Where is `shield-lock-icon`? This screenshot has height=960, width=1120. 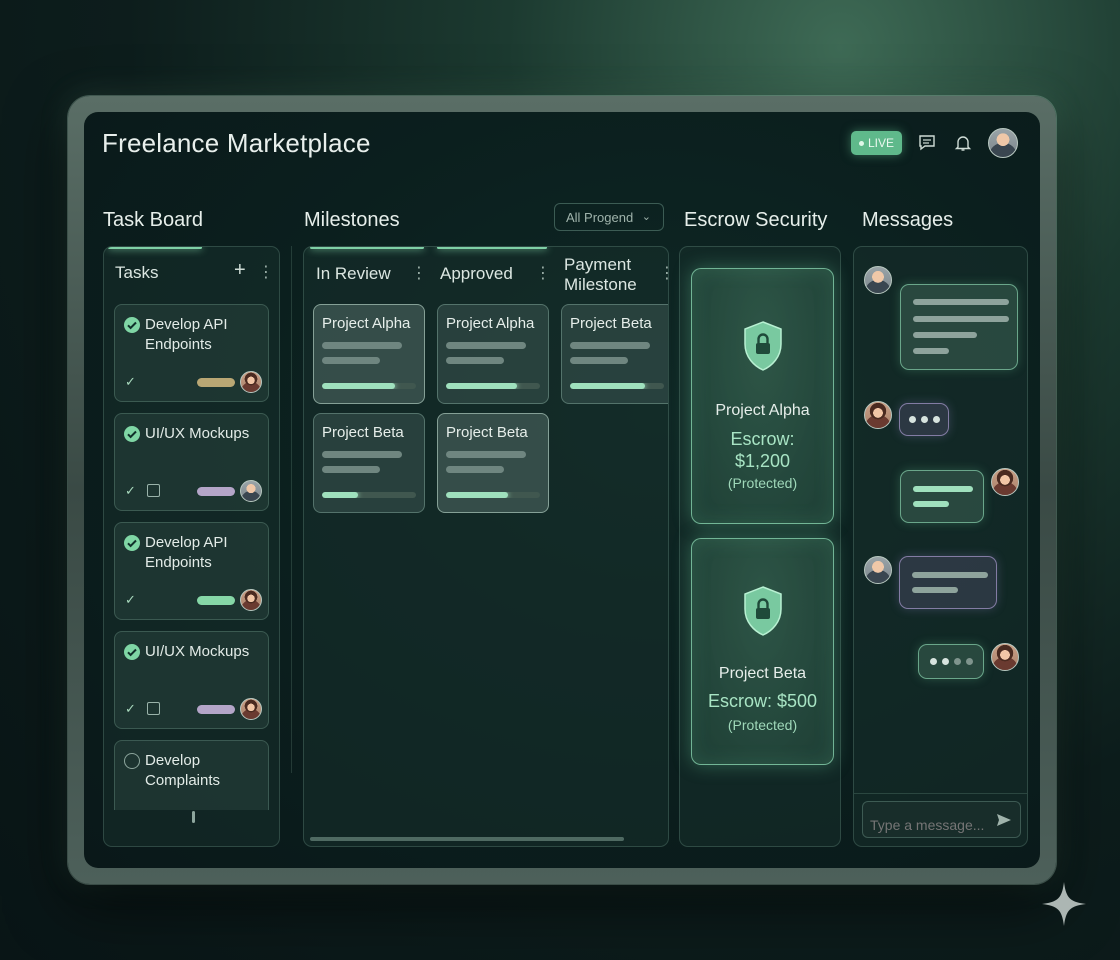 shield-lock-icon is located at coordinates (763, 346).